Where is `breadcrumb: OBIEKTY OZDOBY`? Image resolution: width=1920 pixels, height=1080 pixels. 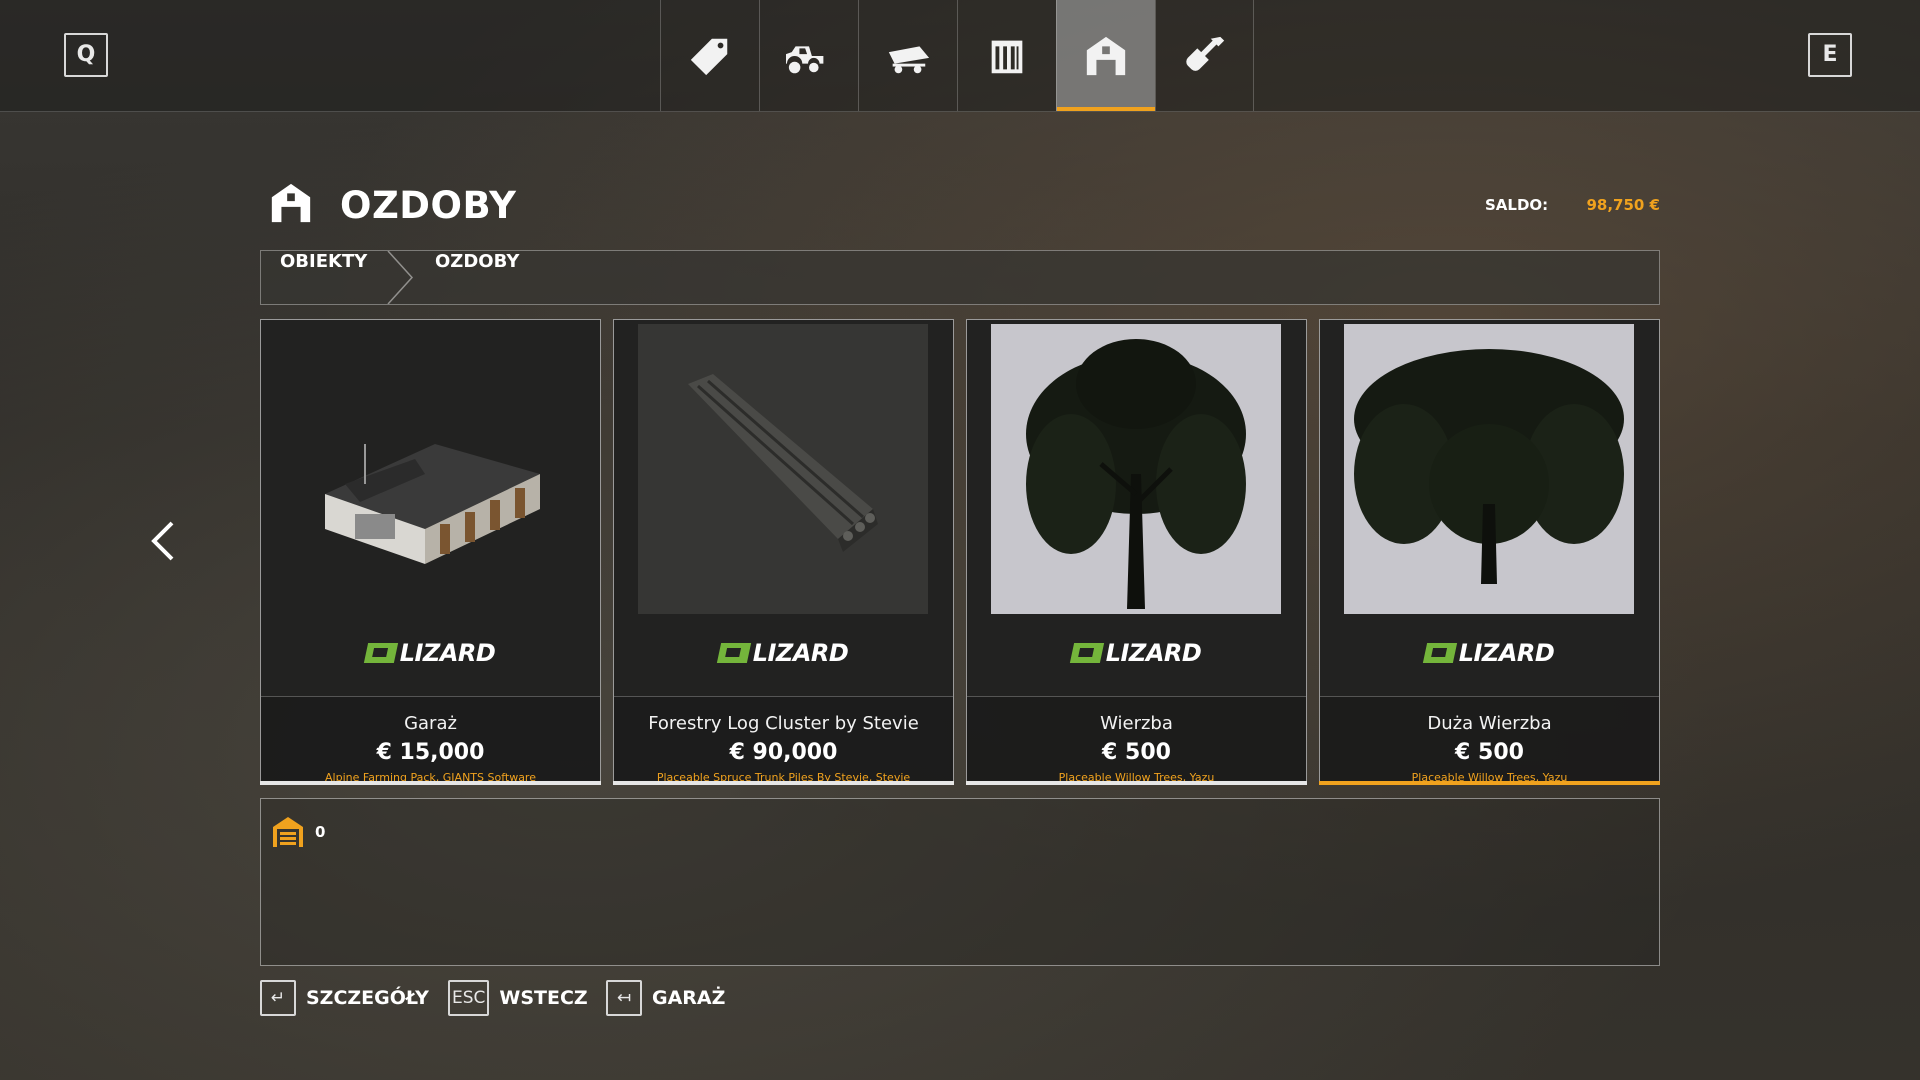
breadcrumb: OBIEKTY OZDOBY is located at coordinates (960, 277).